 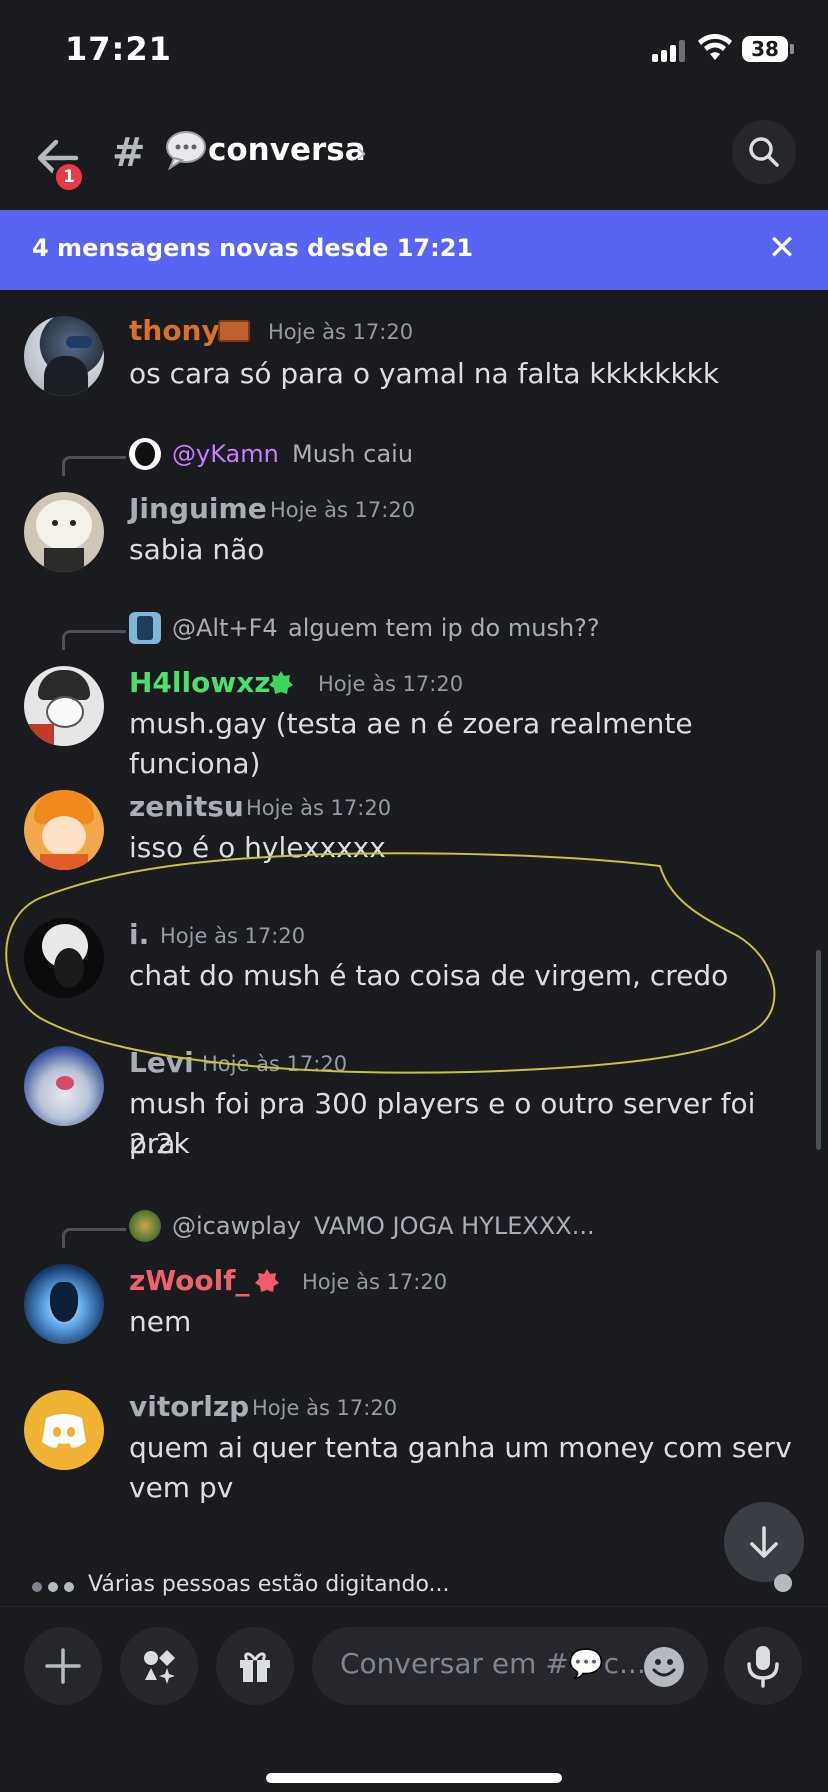 What do you see at coordinates (414, 1778) in the screenshot?
I see `home-indicator` at bounding box center [414, 1778].